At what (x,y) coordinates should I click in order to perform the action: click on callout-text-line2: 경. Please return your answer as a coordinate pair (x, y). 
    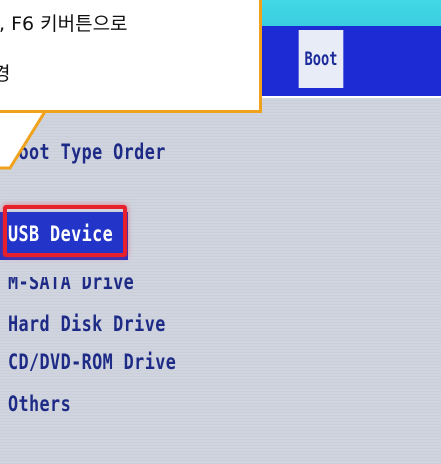
    Looking at the image, I should click on (5, 74).